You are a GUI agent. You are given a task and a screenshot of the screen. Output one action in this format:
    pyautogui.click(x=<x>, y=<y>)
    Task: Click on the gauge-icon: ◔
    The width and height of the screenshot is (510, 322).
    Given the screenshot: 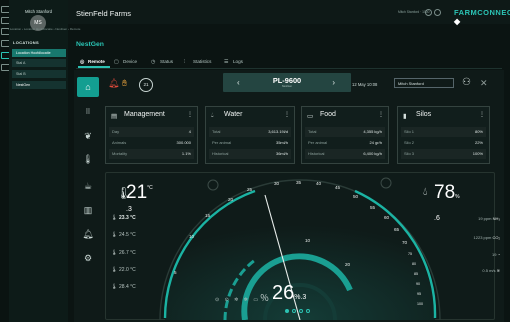 What is the action you would take?
    pyautogui.click(x=498, y=254)
    